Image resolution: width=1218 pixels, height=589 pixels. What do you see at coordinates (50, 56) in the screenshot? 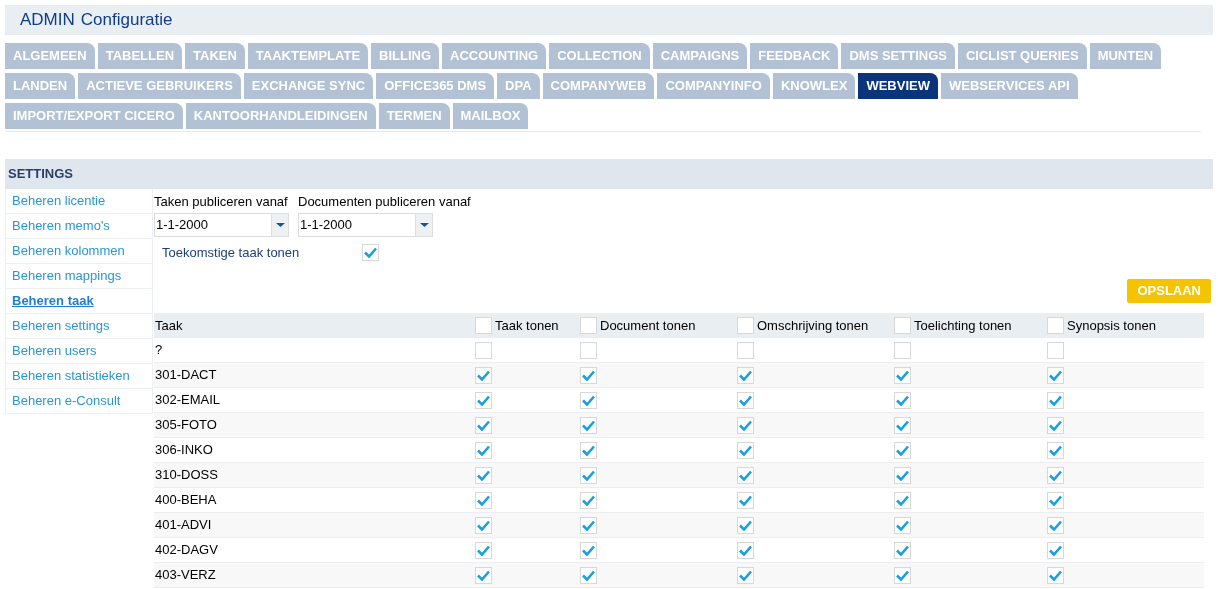
I see `tab: ALGEMEEN` at bounding box center [50, 56].